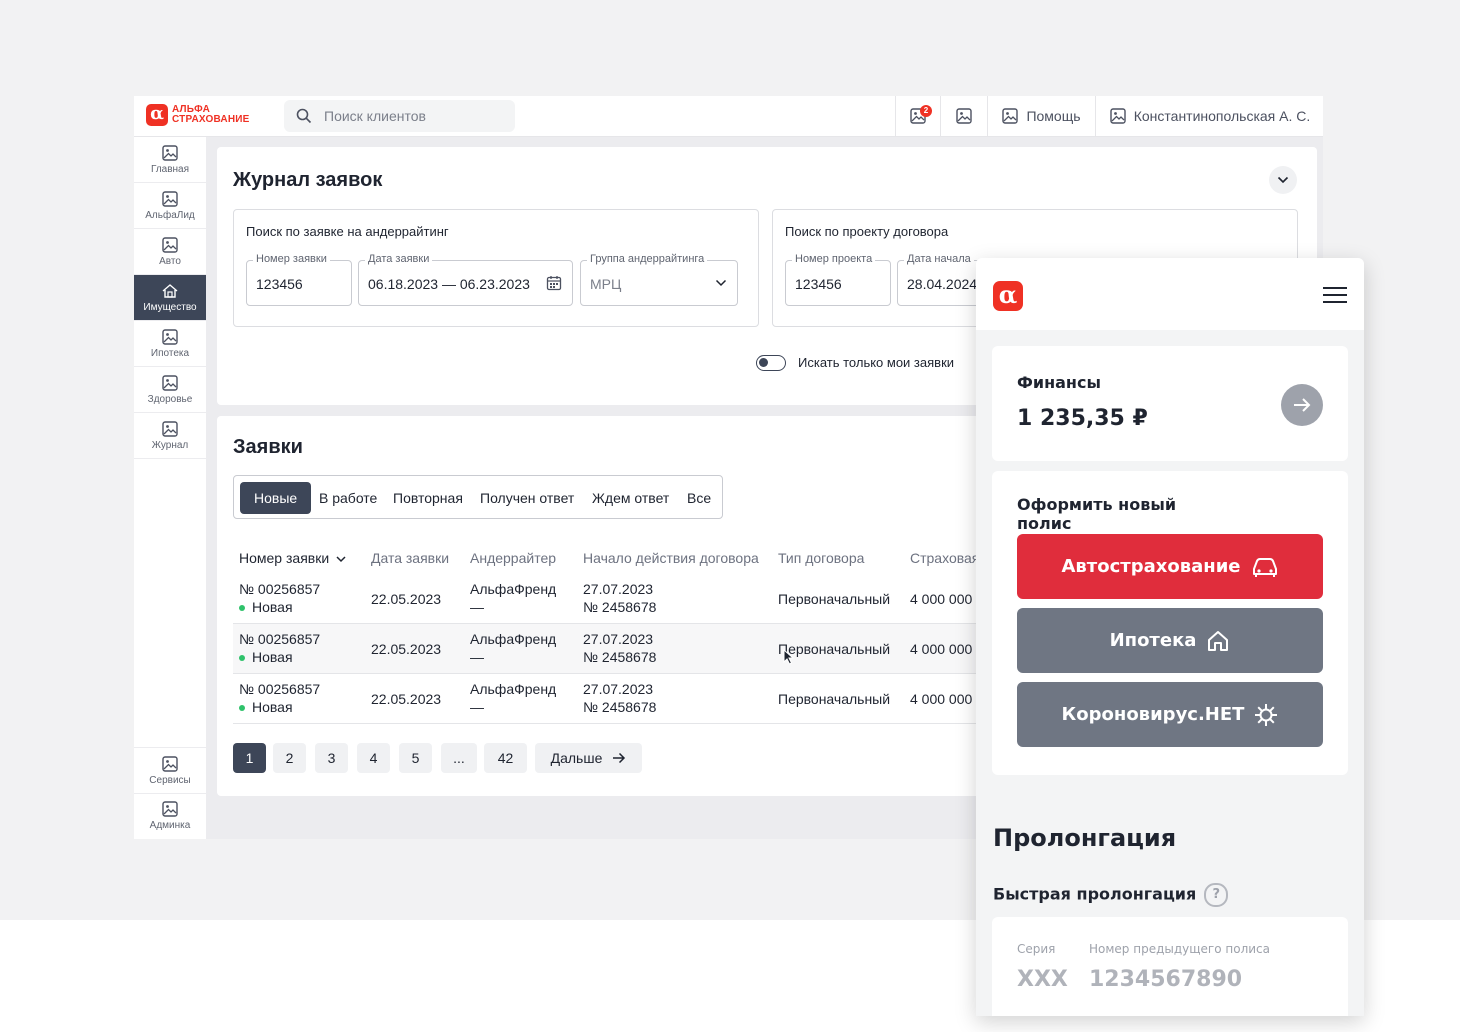  I want to click on sidebar-item-admin: Админка, so click(170, 815).